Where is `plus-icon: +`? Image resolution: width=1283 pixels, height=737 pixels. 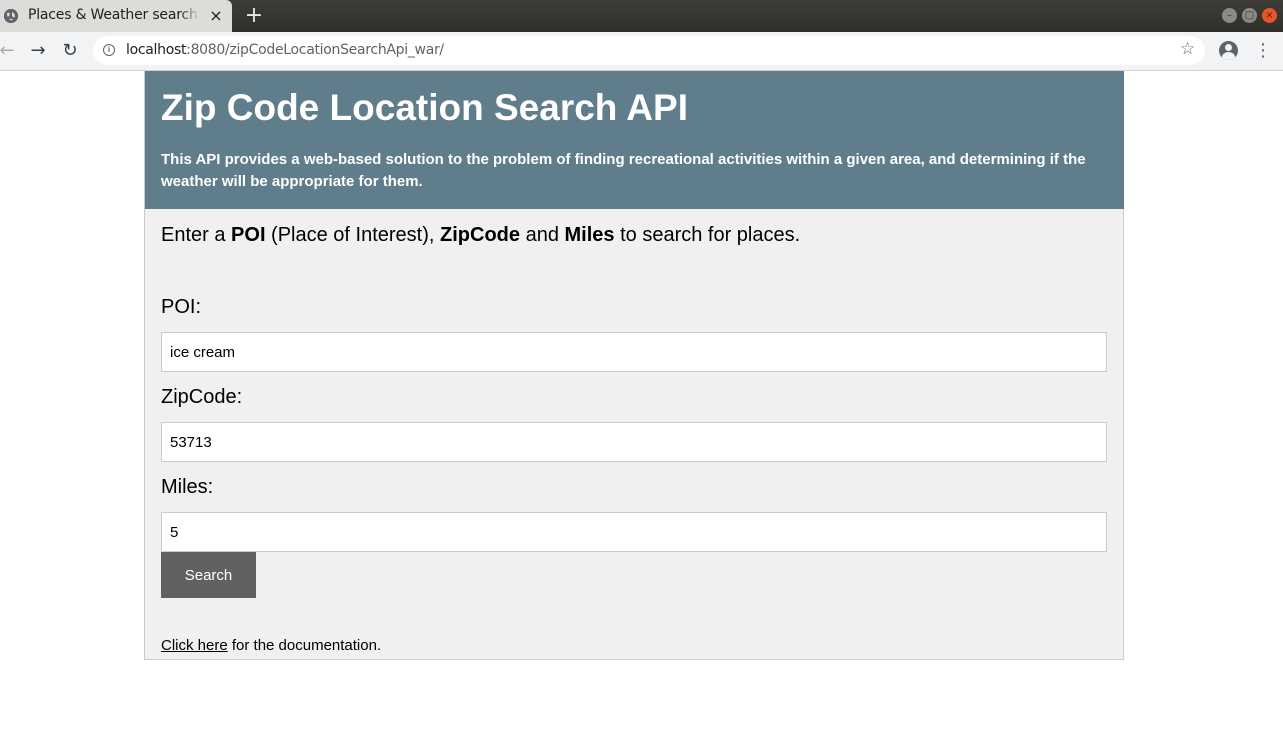 plus-icon: + is located at coordinates (254, 16).